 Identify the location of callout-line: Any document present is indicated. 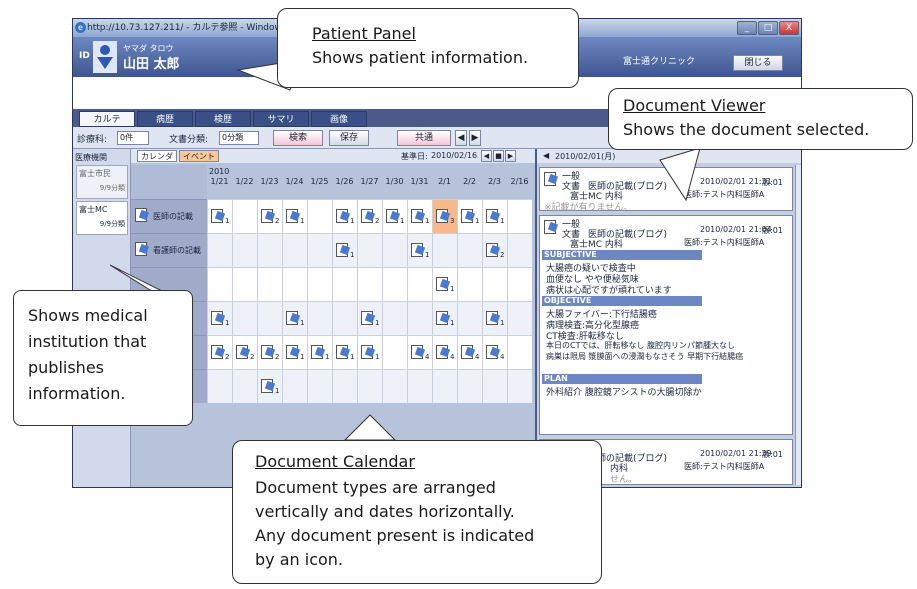
(395, 535).